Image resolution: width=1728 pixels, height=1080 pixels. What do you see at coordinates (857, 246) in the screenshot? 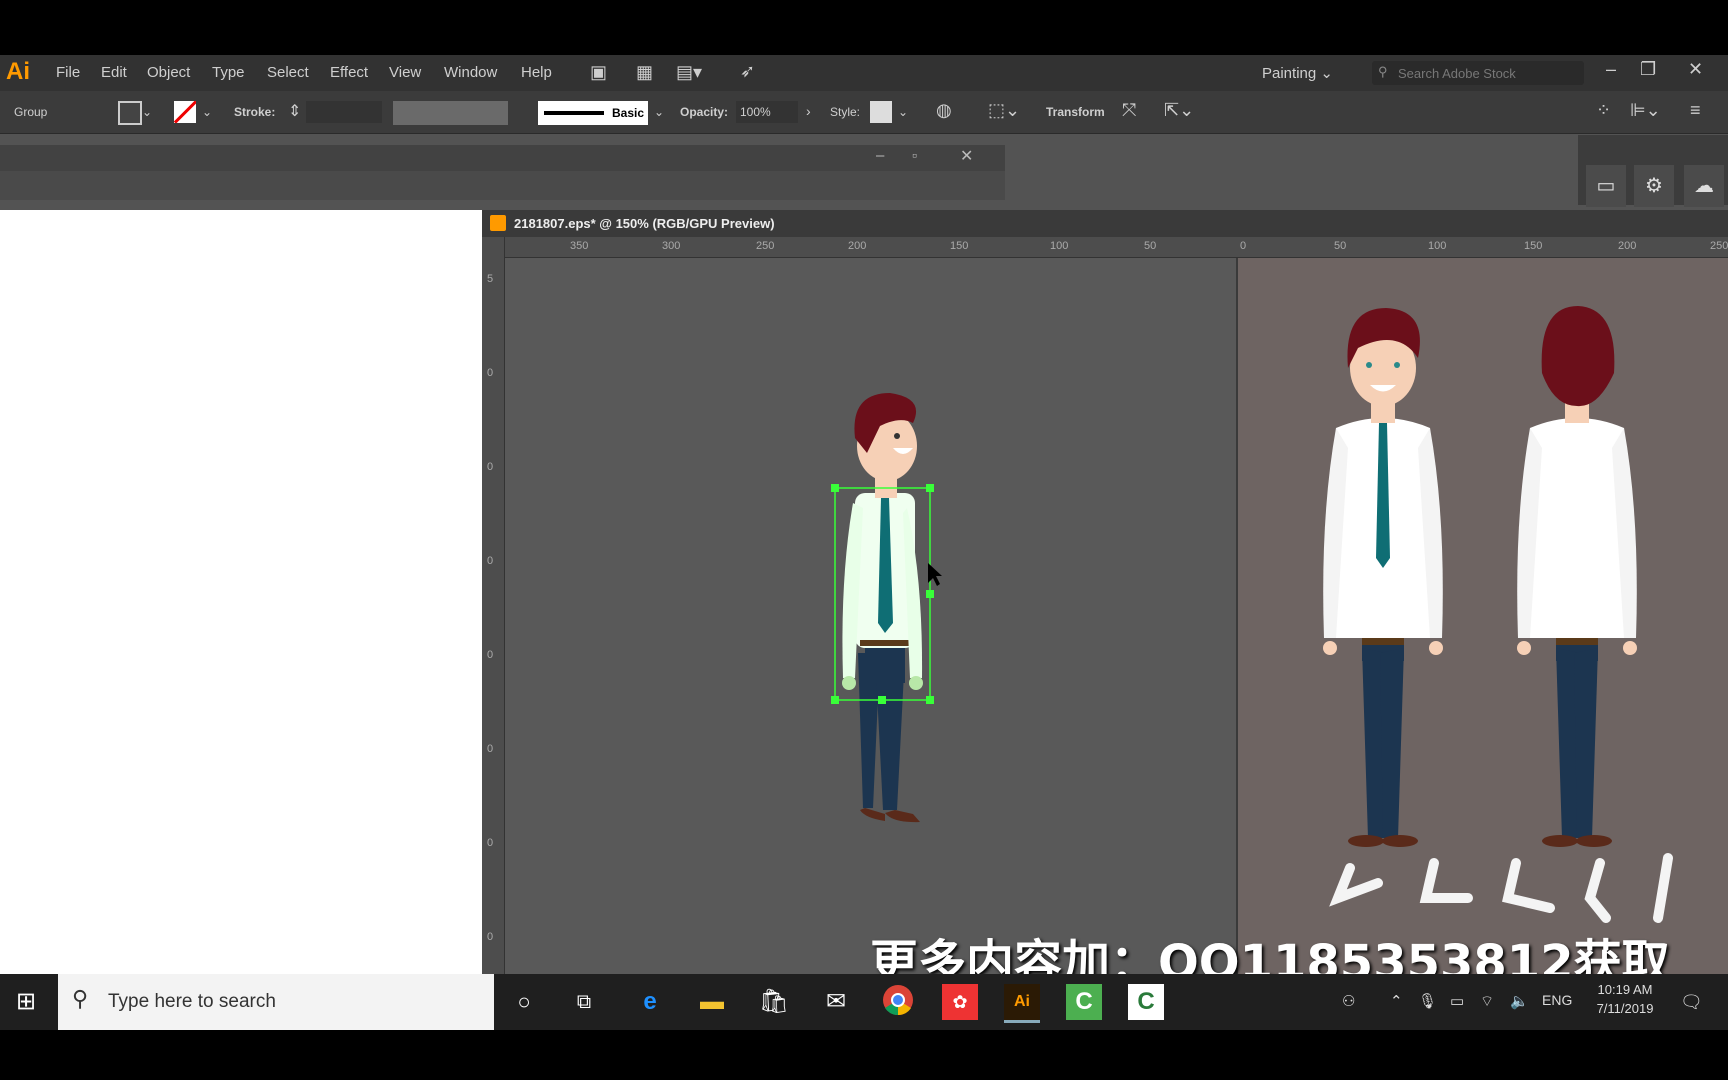
I see `ruler-label: 200` at bounding box center [857, 246].